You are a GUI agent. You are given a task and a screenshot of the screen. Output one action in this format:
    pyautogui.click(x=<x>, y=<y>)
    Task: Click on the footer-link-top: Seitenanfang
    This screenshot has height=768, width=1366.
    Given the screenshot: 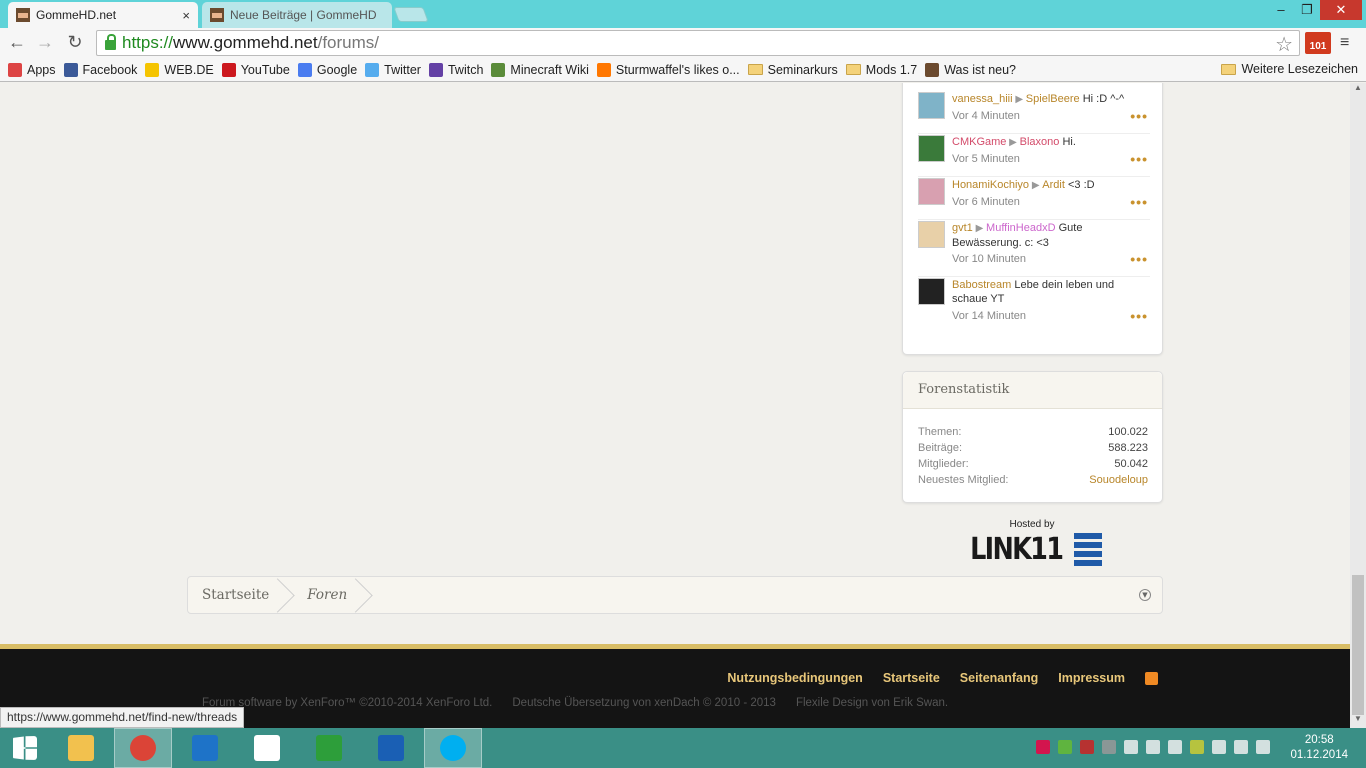 What is the action you would take?
    pyautogui.click(x=999, y=678)
    